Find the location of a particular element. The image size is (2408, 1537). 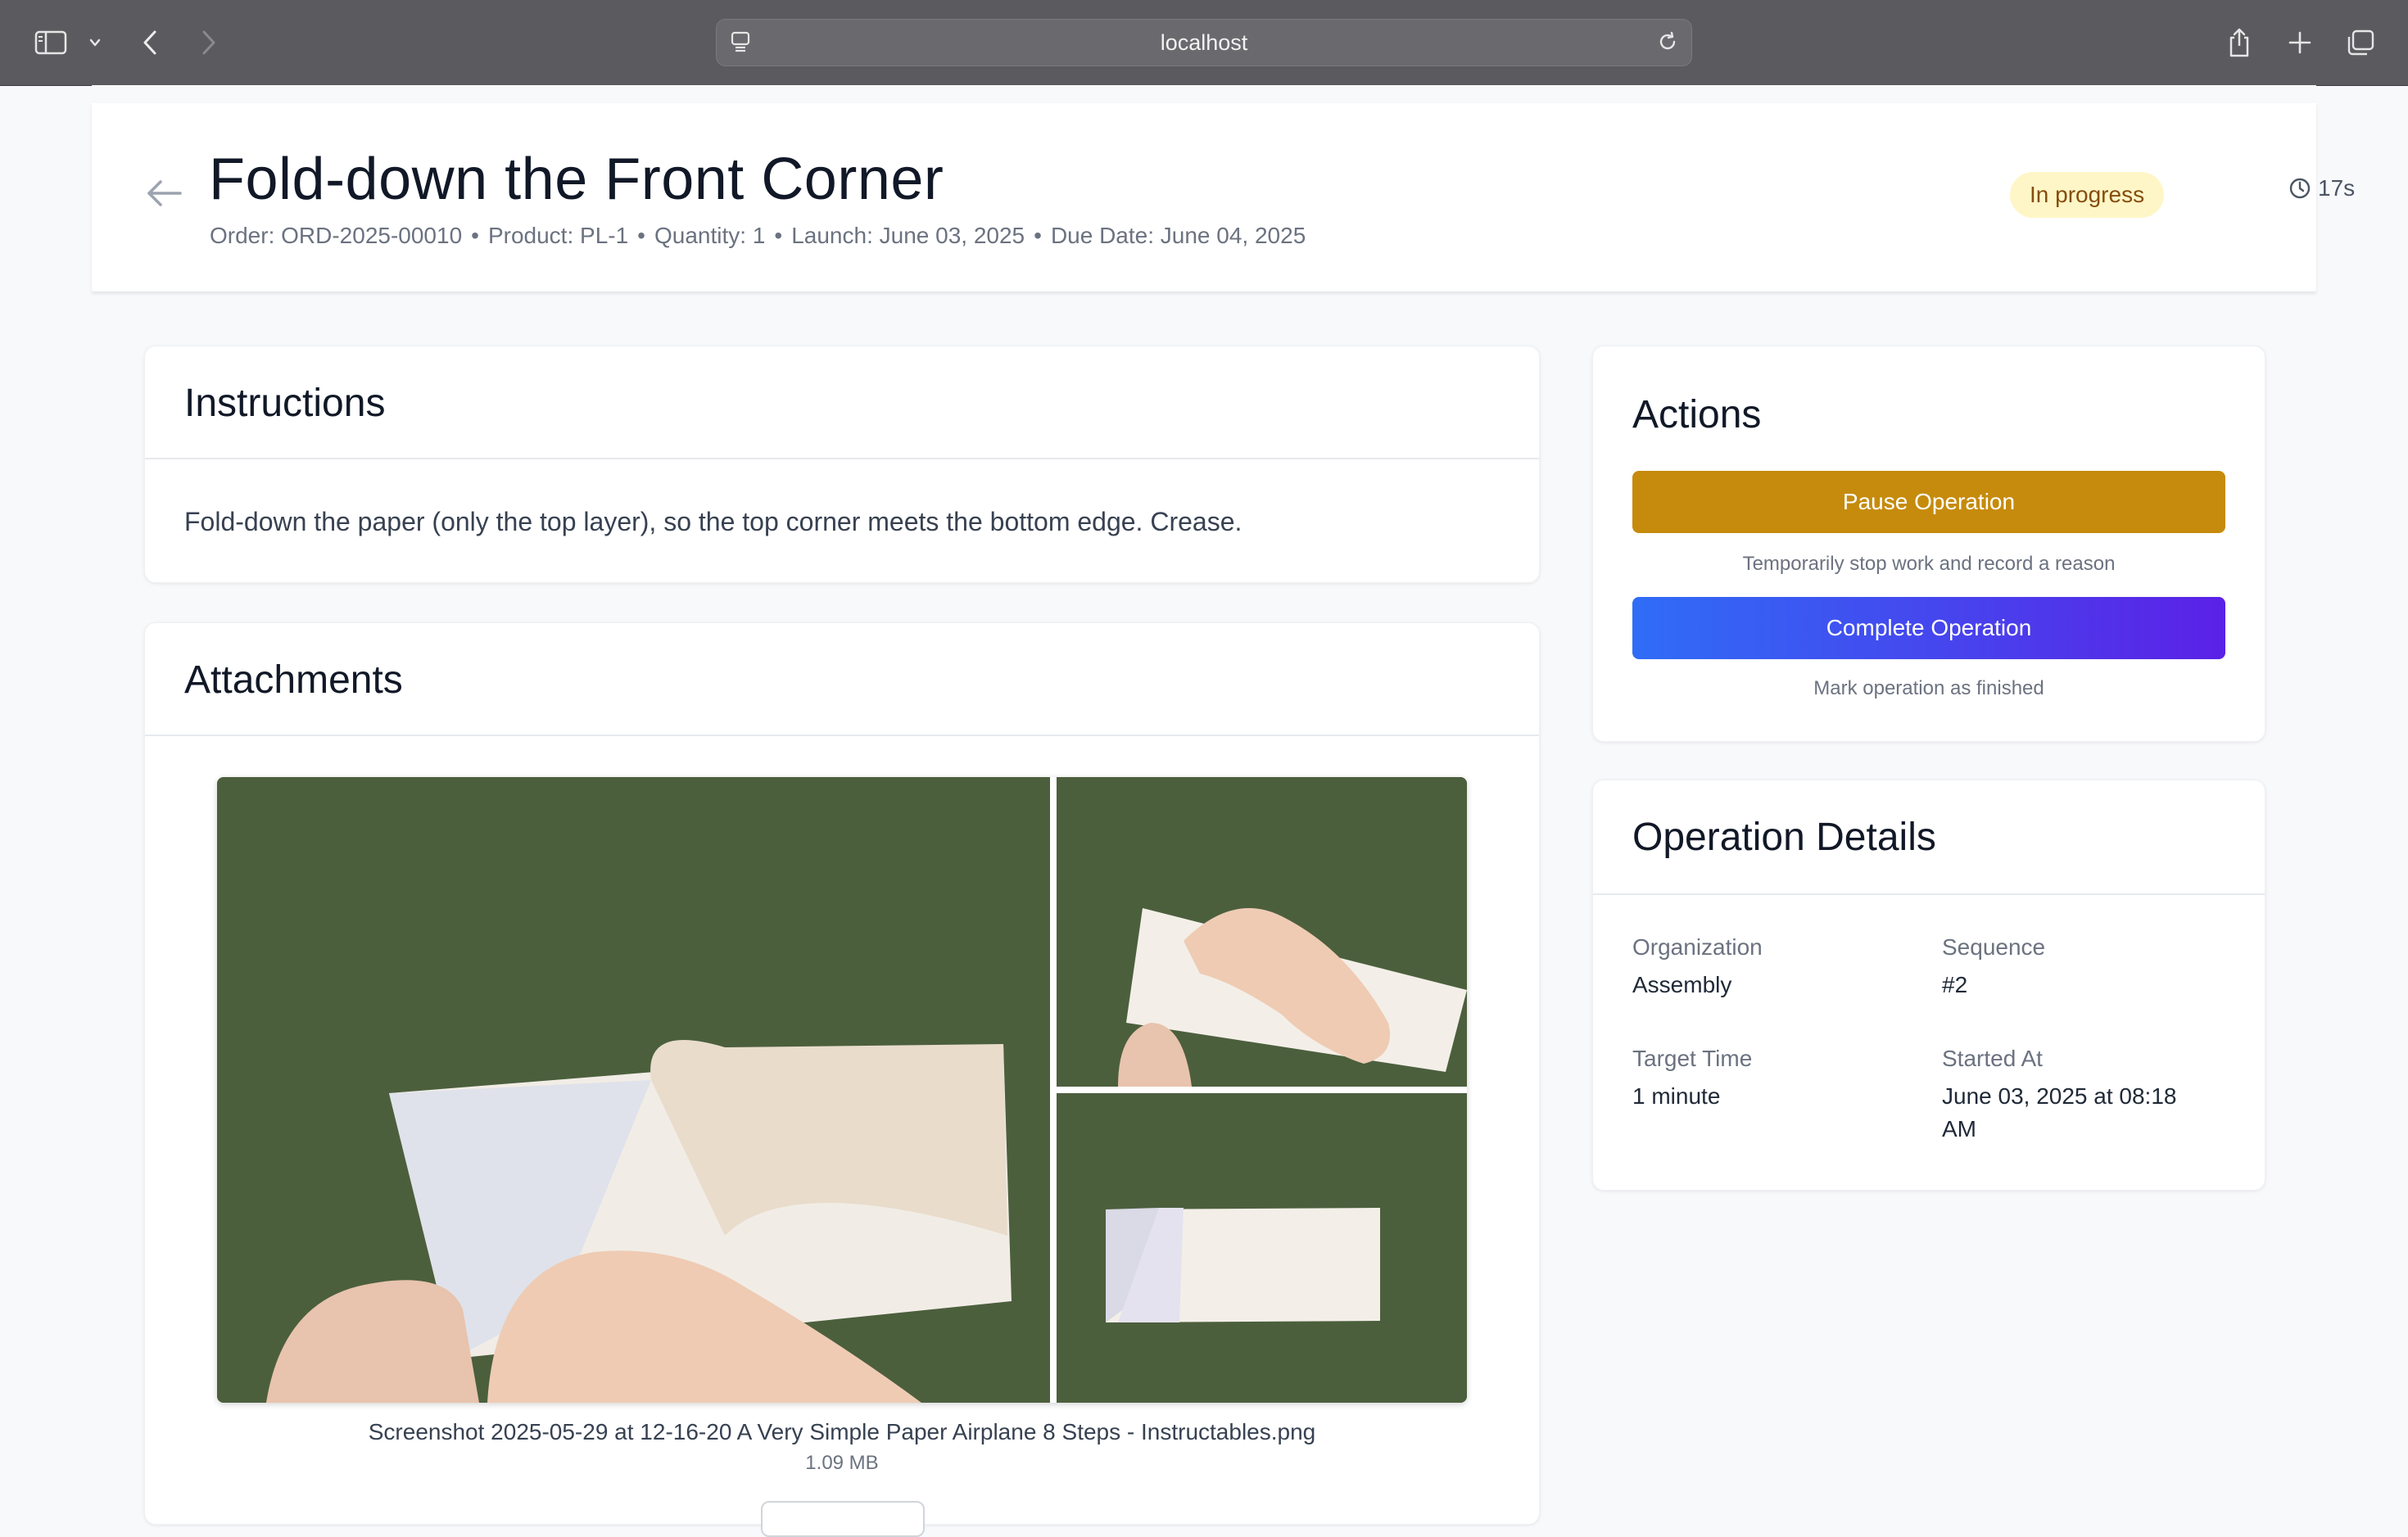

attachment-file-size: 1.09 MB is located at coordinates (842, 1463).